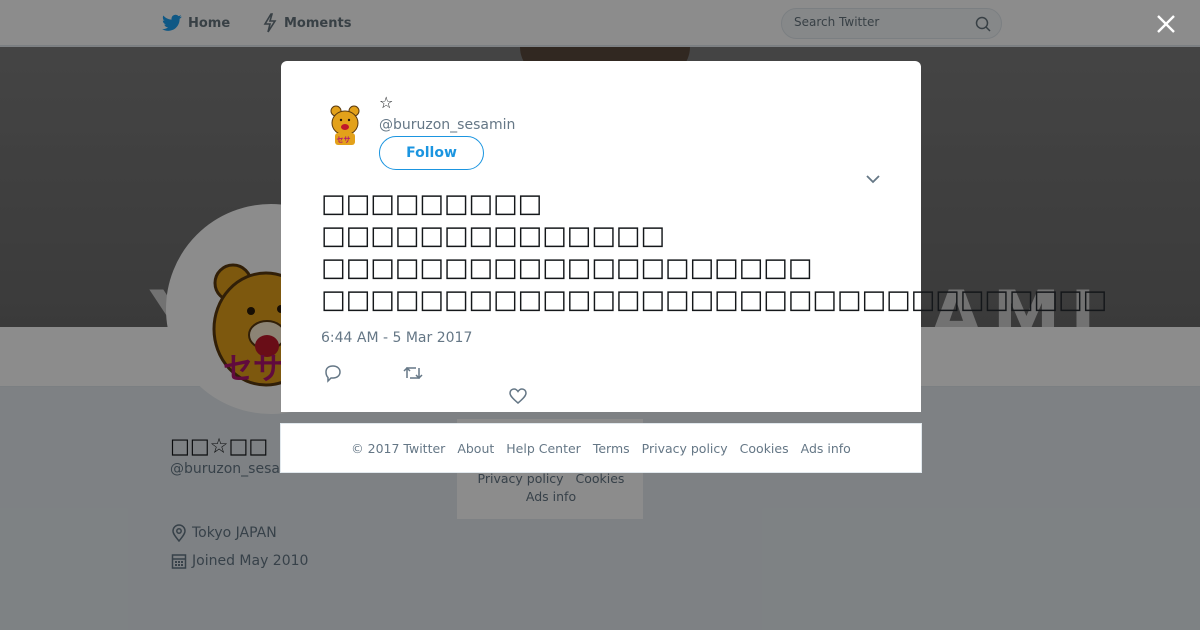 The image size is (1200, 630). What do you see at coordinates (398, 448) in the screenshot?
I see `footer-copyright: © 2017 Twitter` at bounding box center [398, 448].